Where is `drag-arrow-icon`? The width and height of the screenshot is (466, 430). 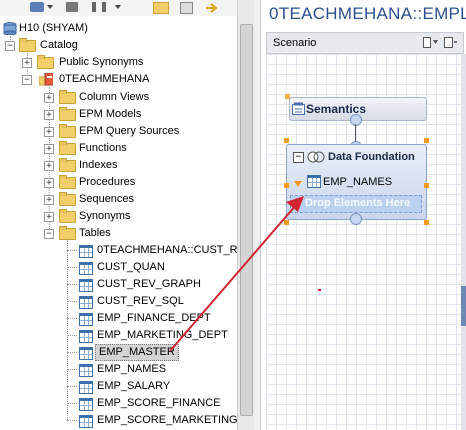
drag-arrow-icon is located at coordinates (236, 274).